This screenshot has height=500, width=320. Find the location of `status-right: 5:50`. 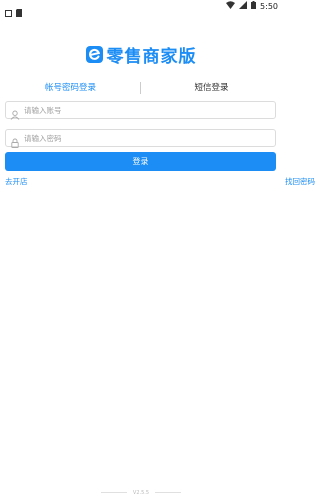

status-right: 5:50 is located at coordinates (252, 6).